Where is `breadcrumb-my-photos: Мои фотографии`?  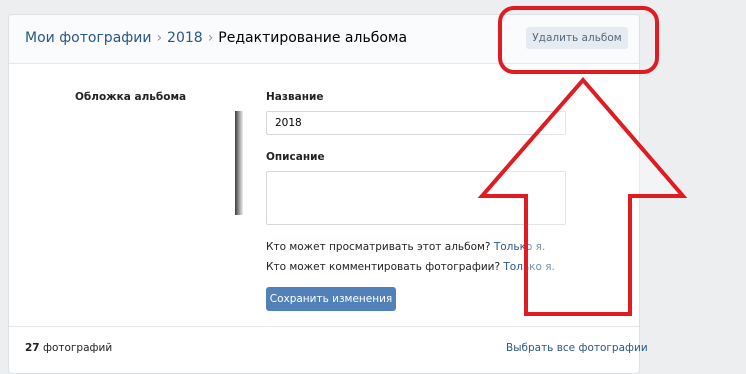
breadcrumb-my-photos: Мои фотографии is located at coordinates (88, 38).